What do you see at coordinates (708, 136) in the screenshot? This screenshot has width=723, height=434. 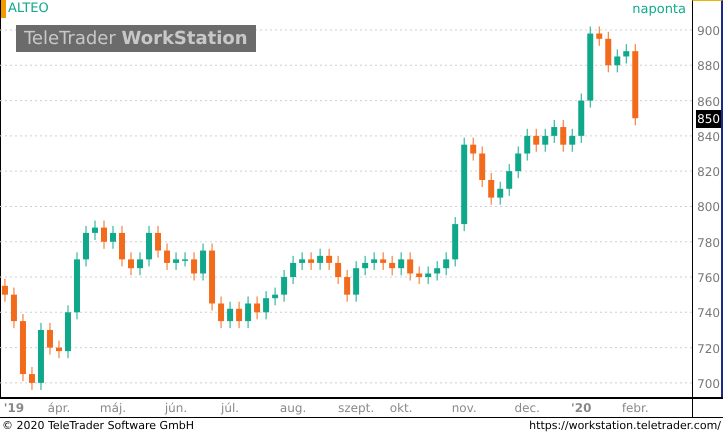 I see `axis-label: 840` at bounding box center [708, 136].